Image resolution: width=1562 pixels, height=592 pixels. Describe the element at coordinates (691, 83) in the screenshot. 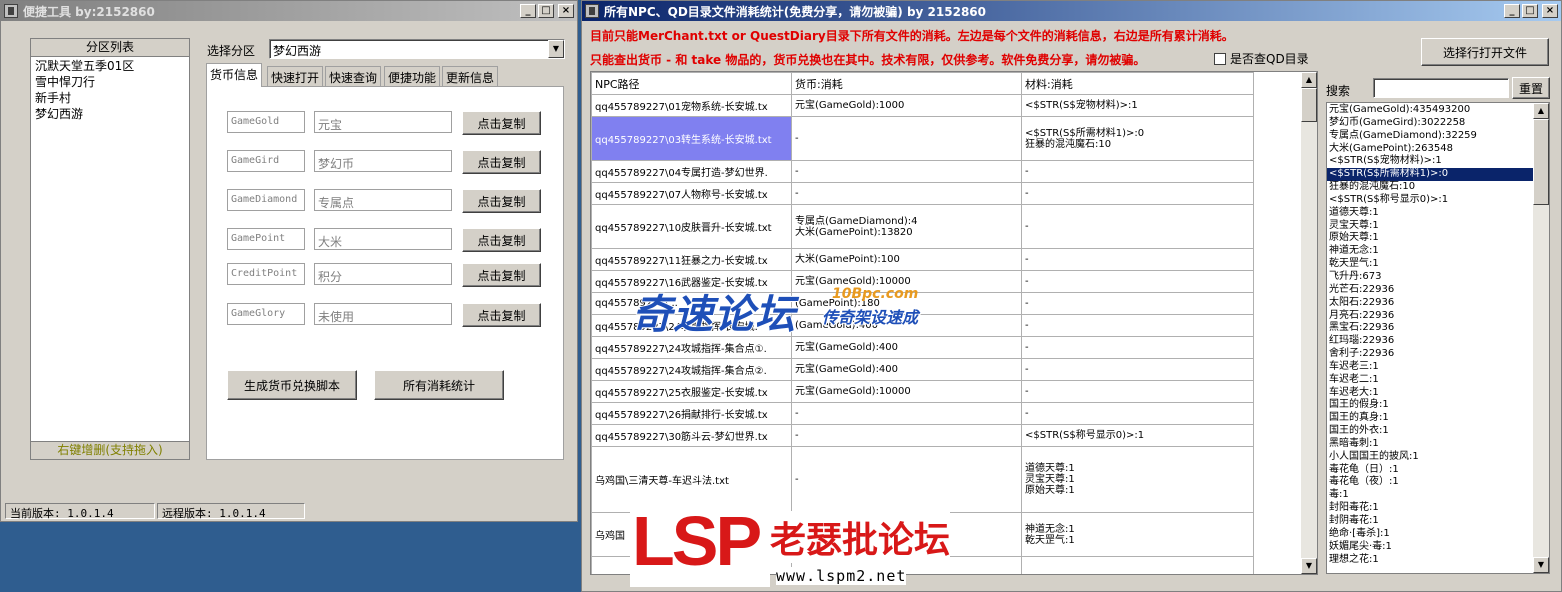

I see `col-header-npc-path: NPC路径` at that location.